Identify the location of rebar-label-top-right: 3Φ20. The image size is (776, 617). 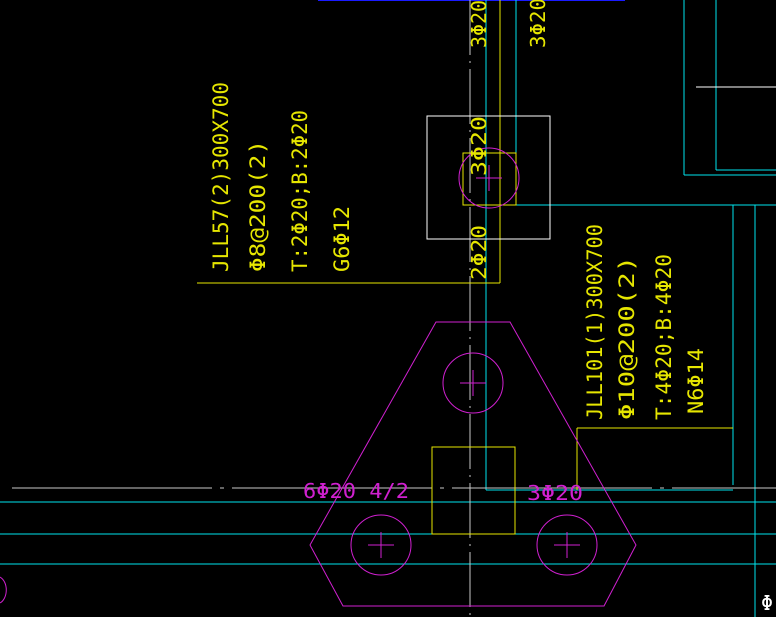
(538, 24).